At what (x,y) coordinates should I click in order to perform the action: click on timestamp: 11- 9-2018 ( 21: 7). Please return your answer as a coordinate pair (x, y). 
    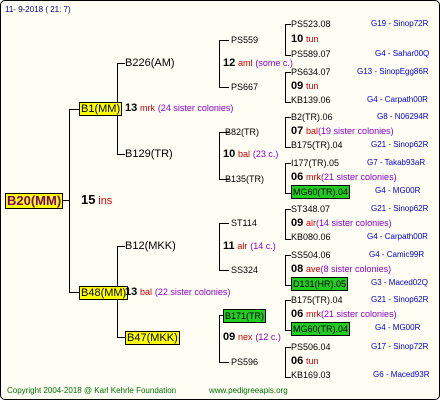
    Looking at the image, I should click on (38, 9).